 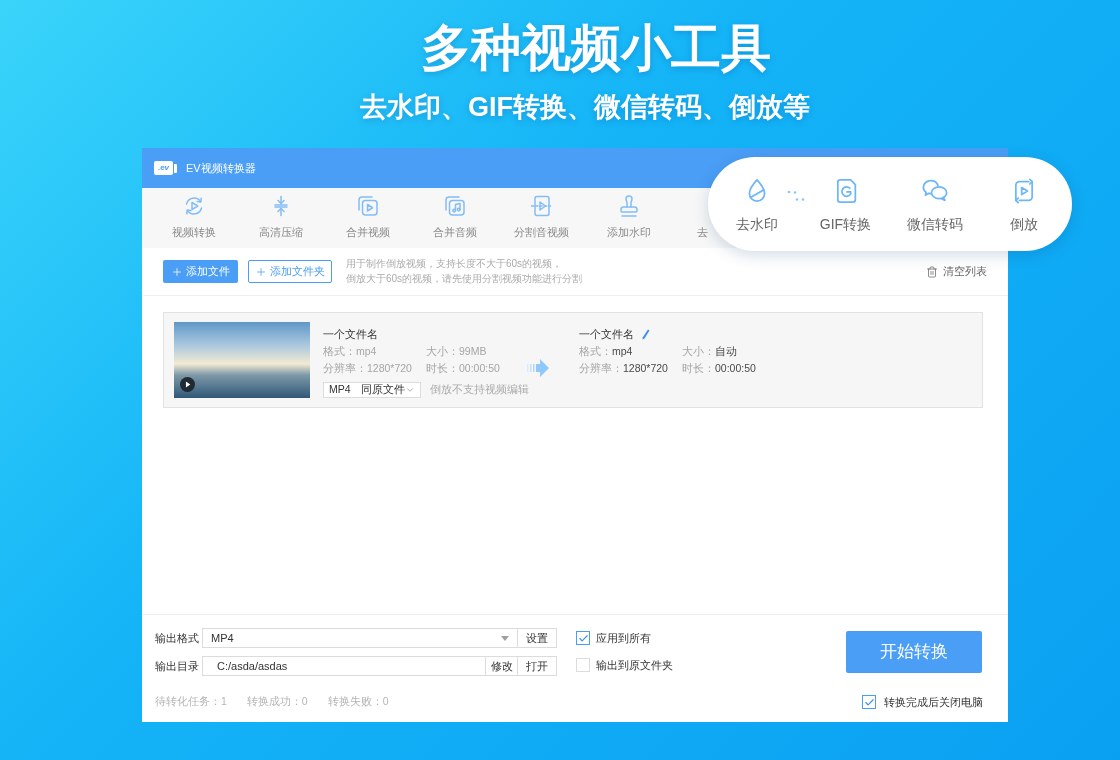 I want to click on banner-title: 多种视频小工具, so click(x=595, y=48).